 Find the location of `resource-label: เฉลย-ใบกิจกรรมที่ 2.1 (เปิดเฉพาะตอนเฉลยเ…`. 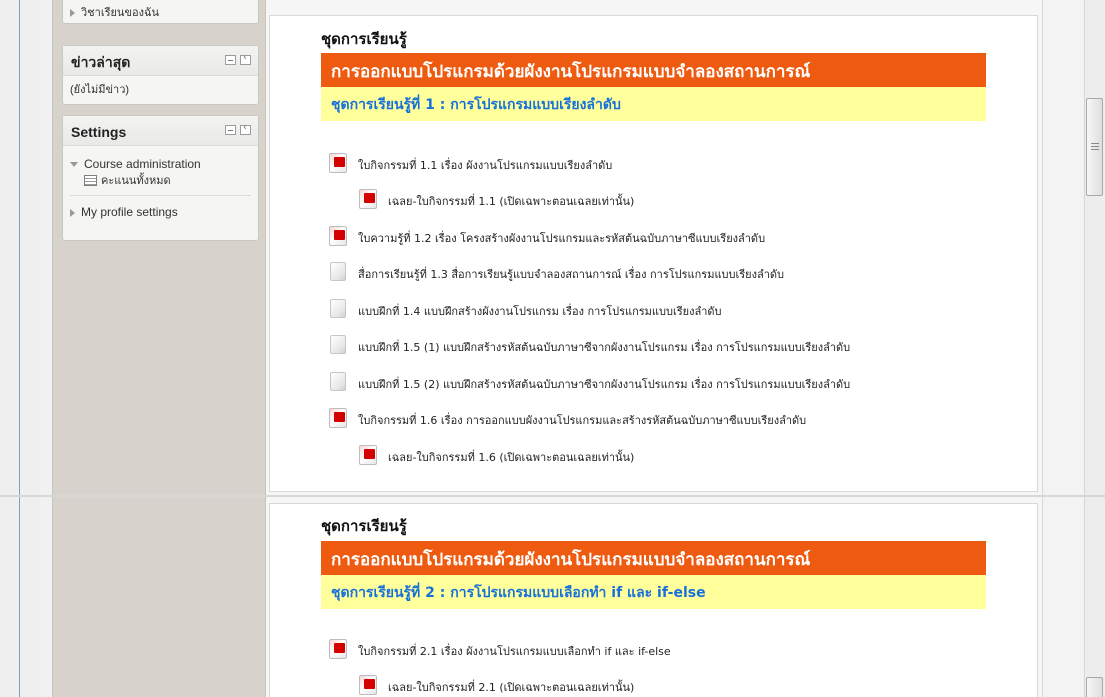

resource-label: เฉลย-ใบกิจกรรมที่ 2.1 (เปิดเฉพาะตอนเฉลยเ… is located at coordinates (511, 687).